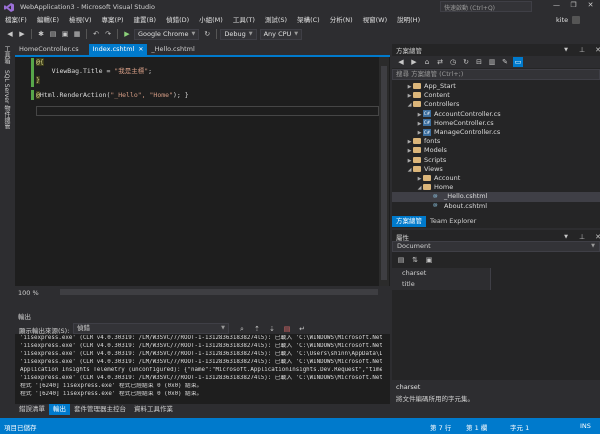  I want to click on tree-item: ▶ C# HomeController.cs, so click(496, 123).